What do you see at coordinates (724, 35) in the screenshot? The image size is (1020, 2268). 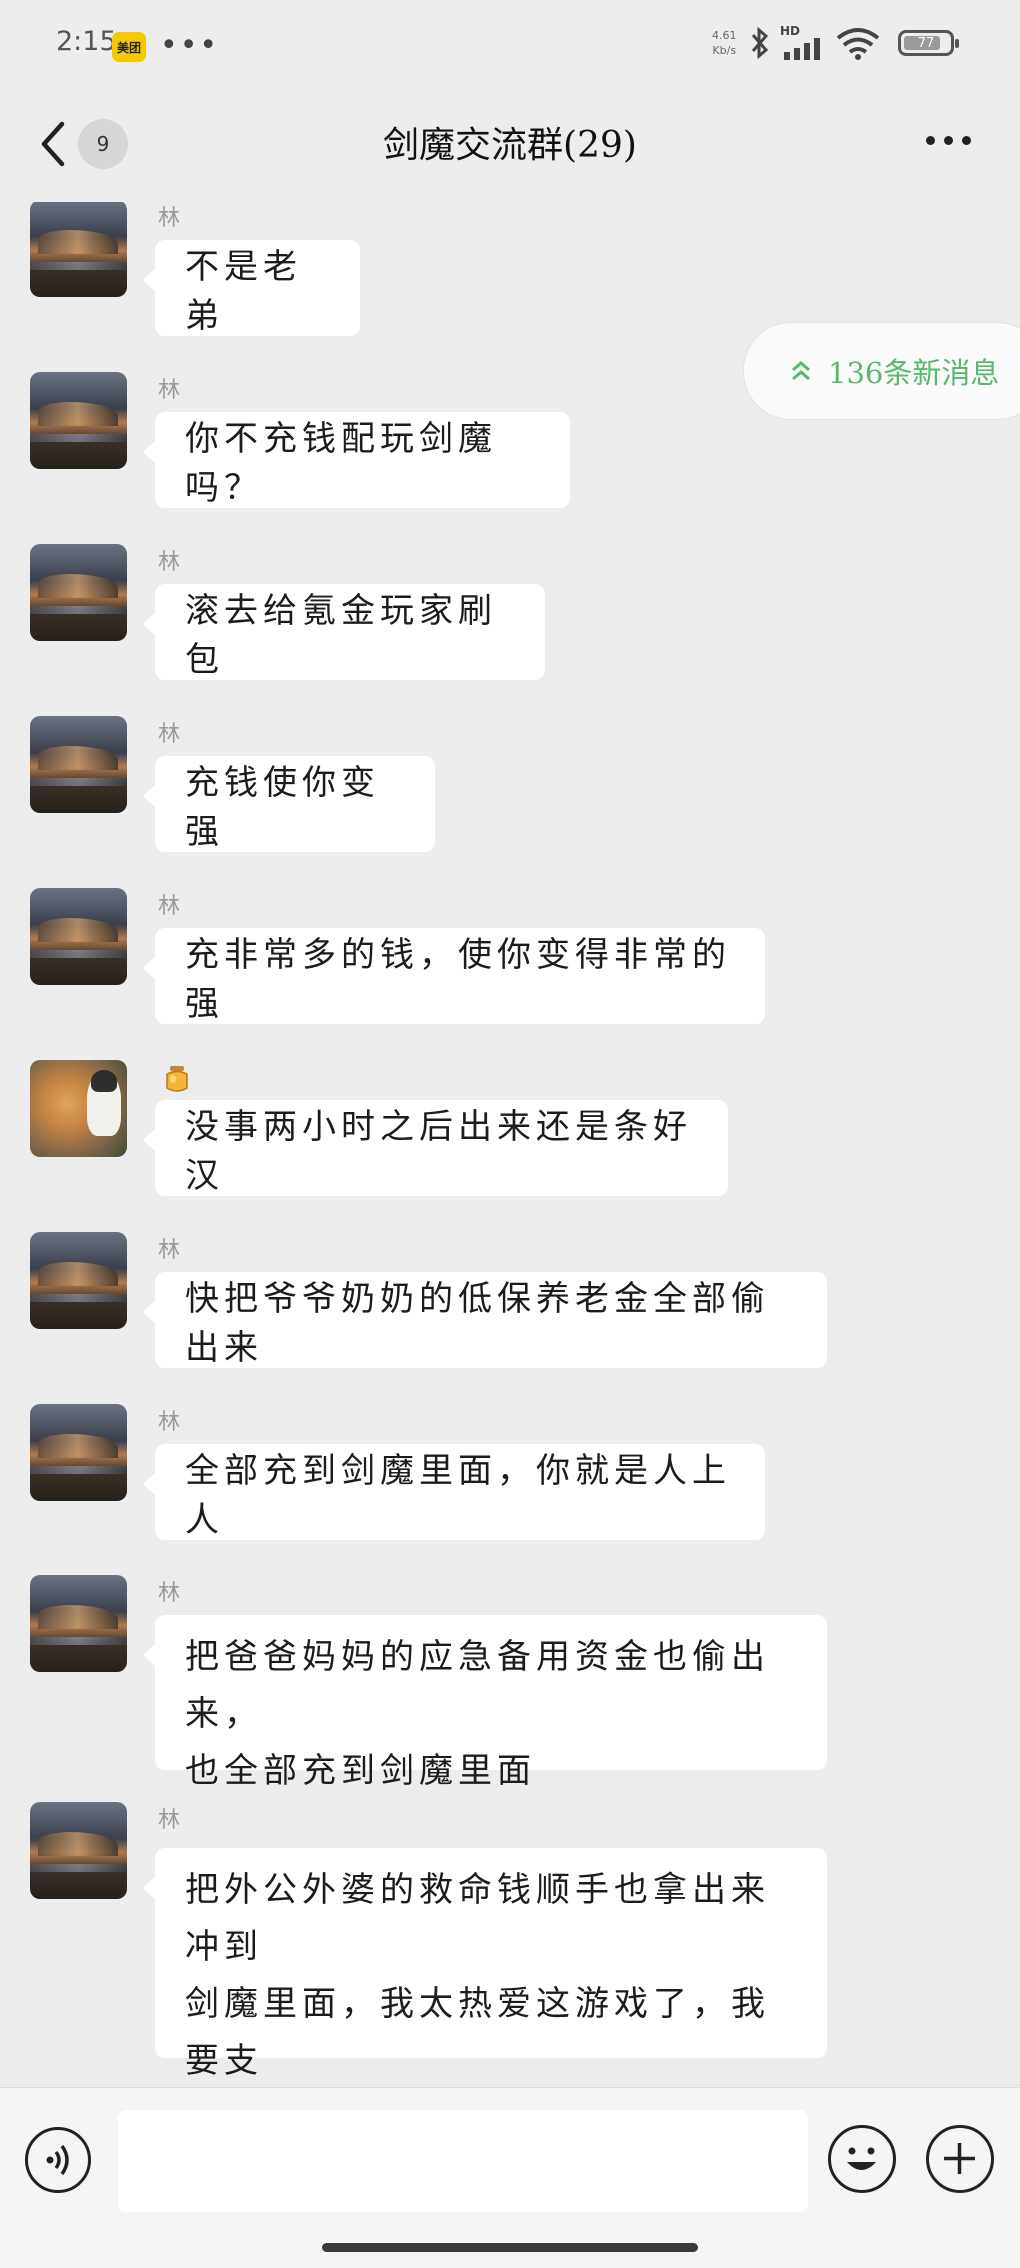 I see `network-speed-value: 4.61` at bounding box center [724, 35].